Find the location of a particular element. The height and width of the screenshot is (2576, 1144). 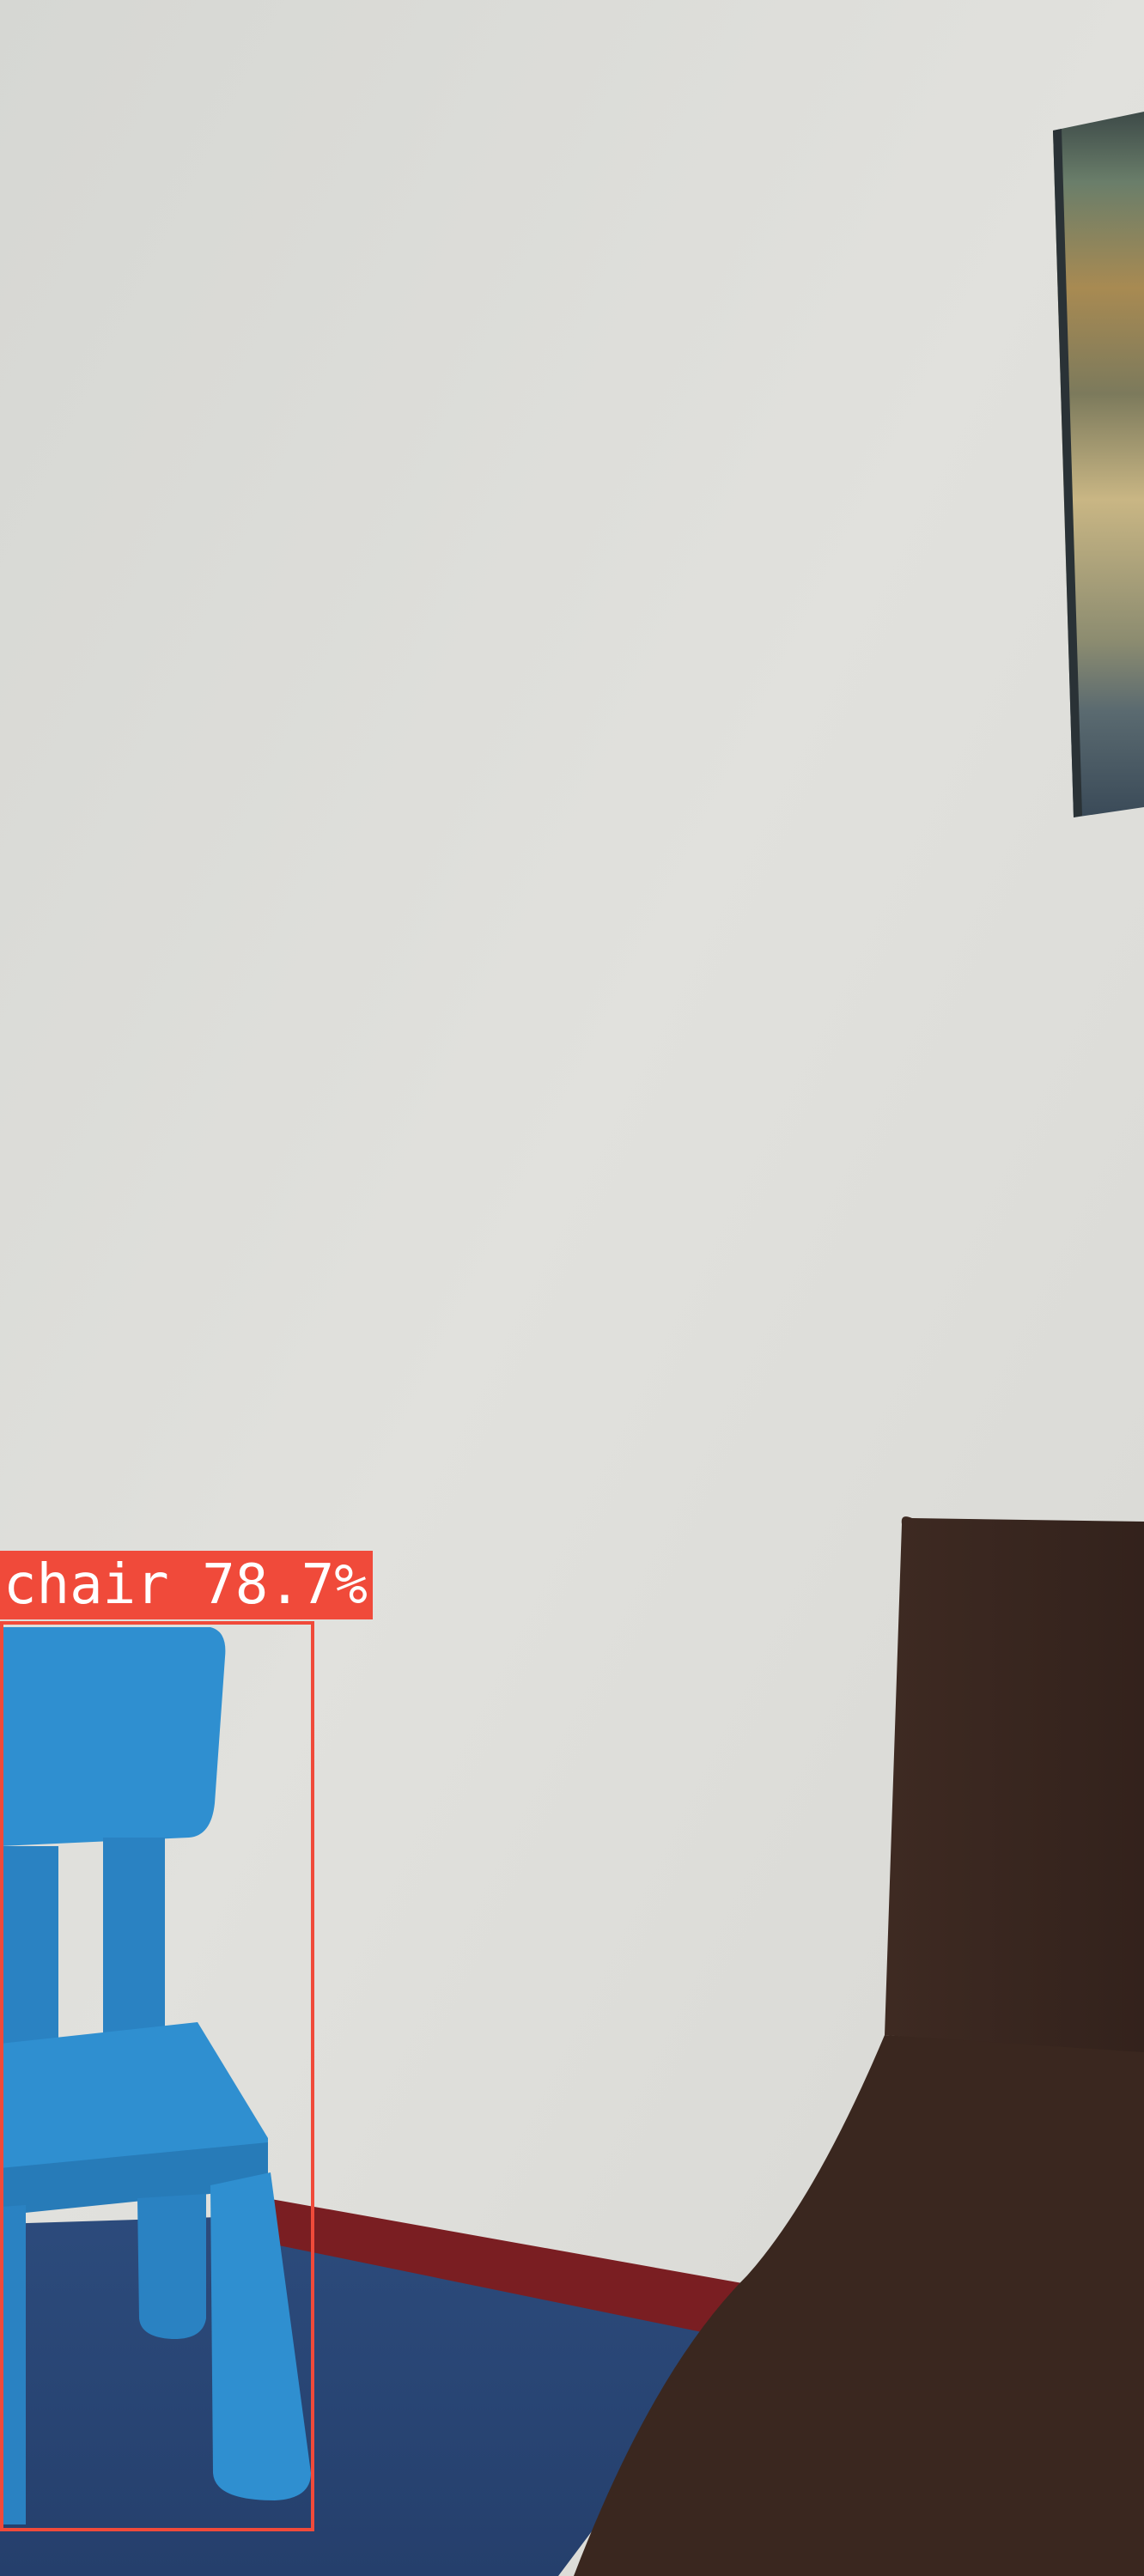

chair-backrest is located at coordinates (113, 1737).